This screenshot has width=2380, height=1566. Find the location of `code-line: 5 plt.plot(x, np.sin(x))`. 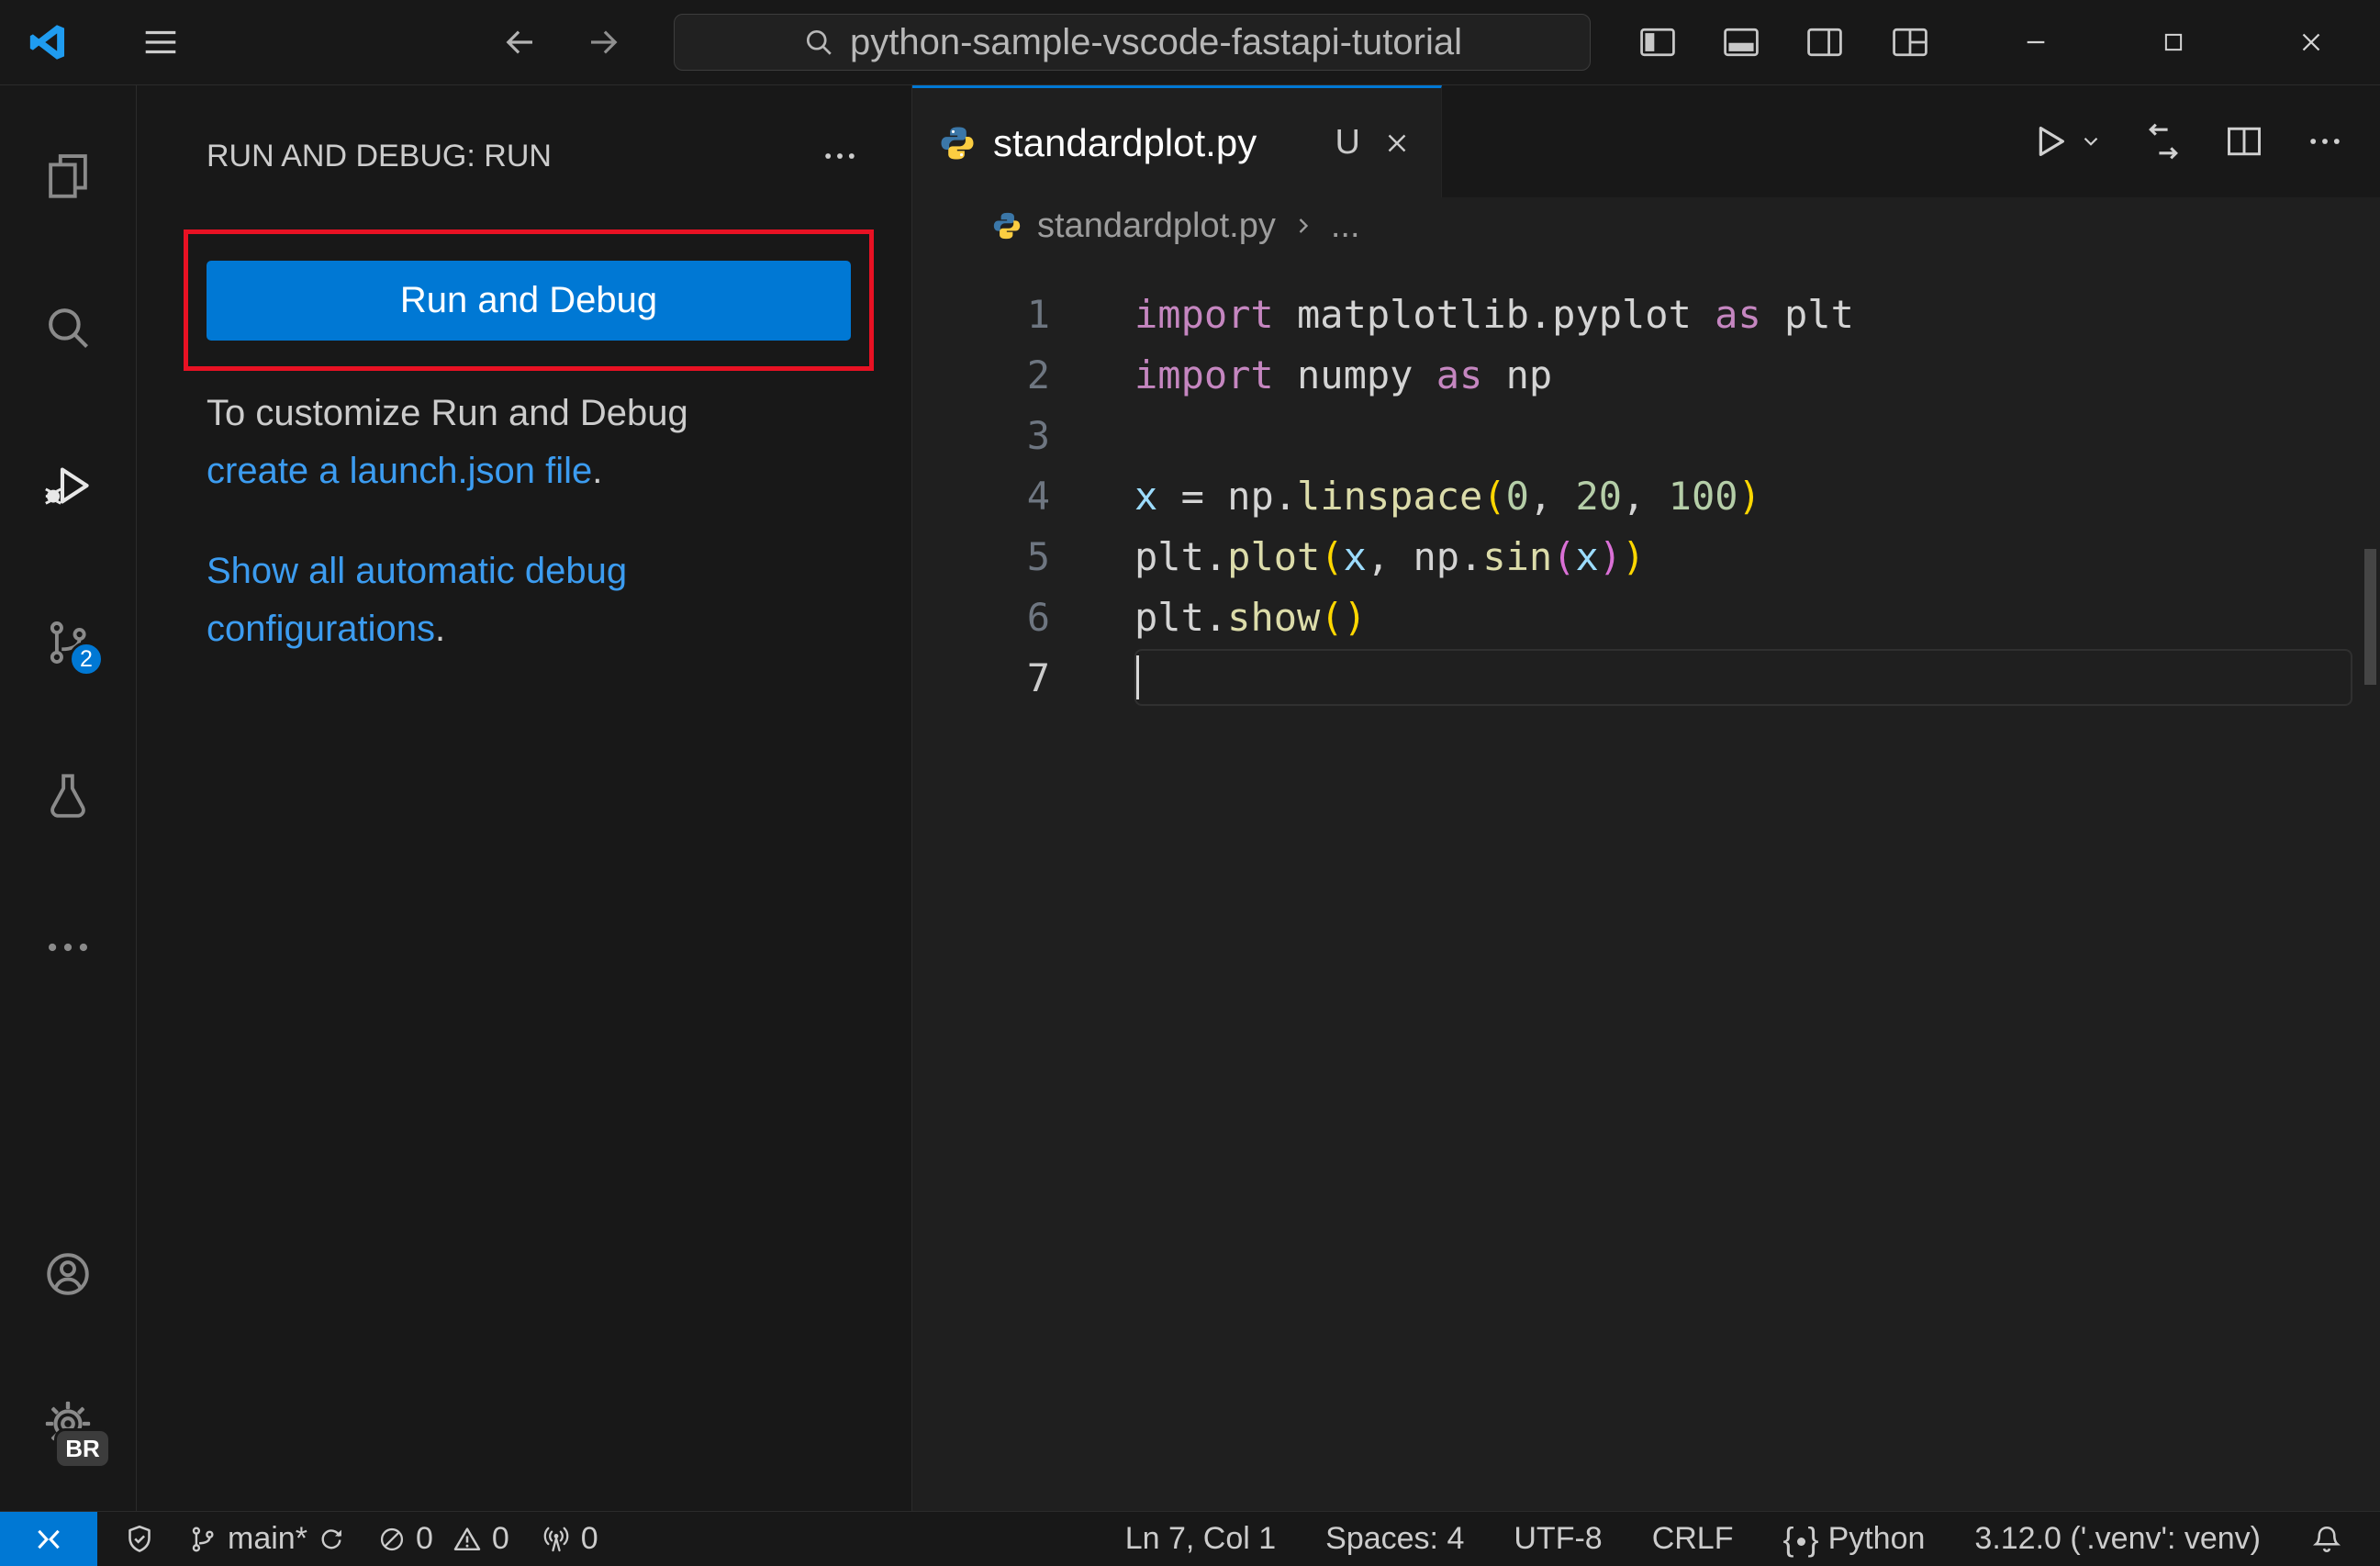

code-line: 5 plt.plot(x, np.sin(x)) is located at coordinates (1646, 556).